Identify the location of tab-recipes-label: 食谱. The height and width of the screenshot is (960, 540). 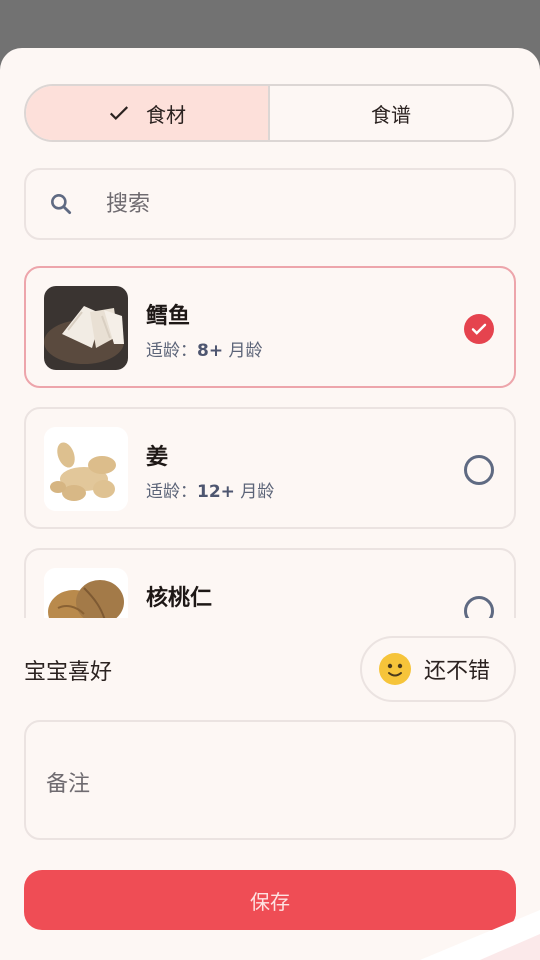
(391, 114).